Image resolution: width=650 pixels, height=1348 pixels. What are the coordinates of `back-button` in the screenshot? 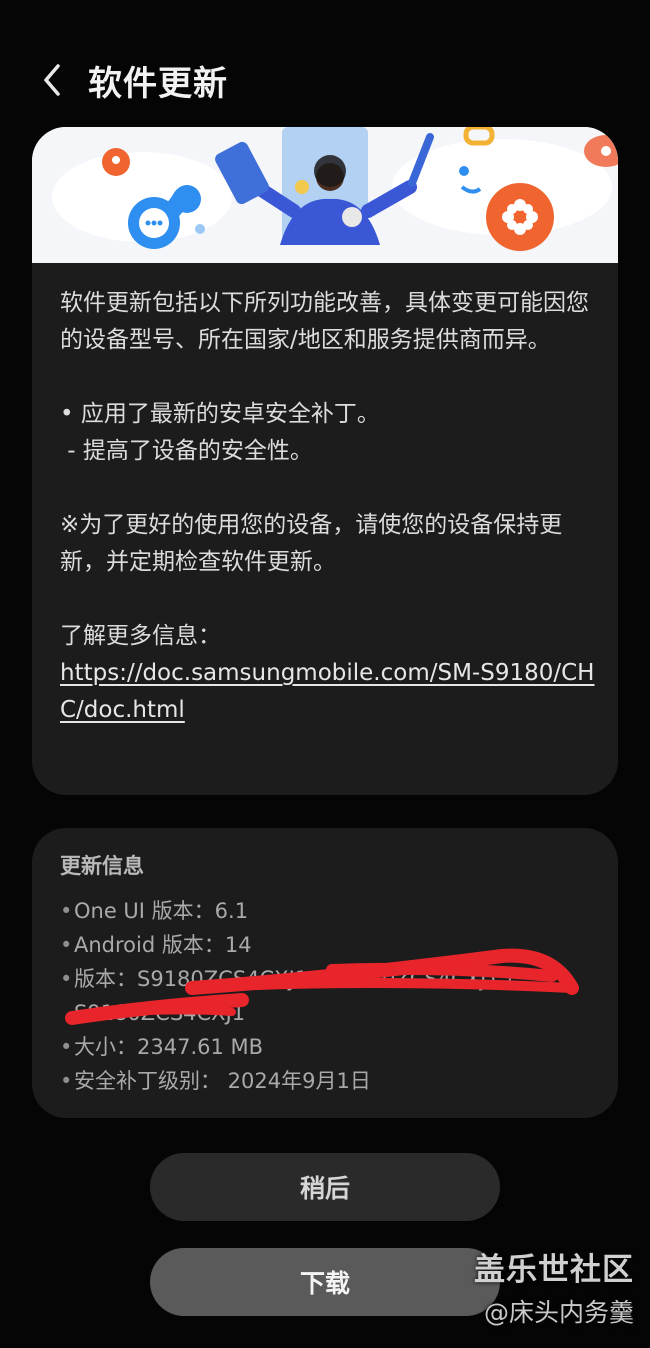 It's located at (52, 80).